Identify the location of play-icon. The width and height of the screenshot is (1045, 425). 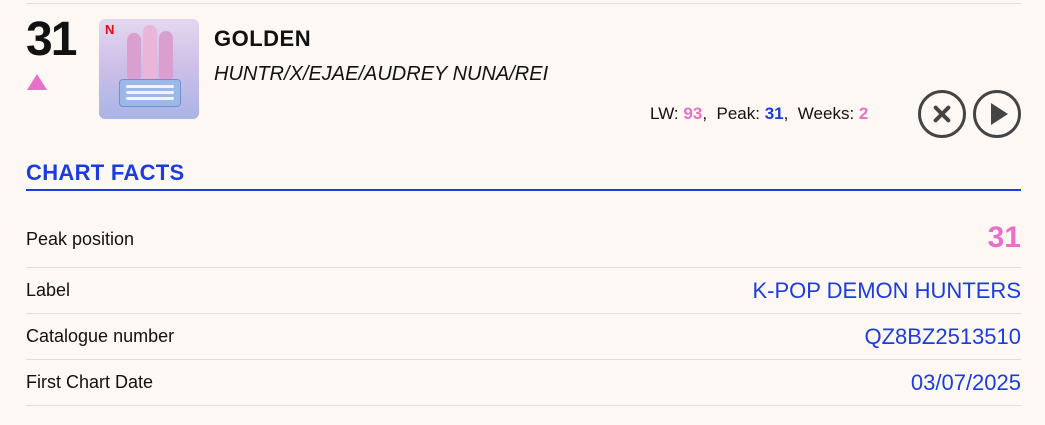
(999, 114).